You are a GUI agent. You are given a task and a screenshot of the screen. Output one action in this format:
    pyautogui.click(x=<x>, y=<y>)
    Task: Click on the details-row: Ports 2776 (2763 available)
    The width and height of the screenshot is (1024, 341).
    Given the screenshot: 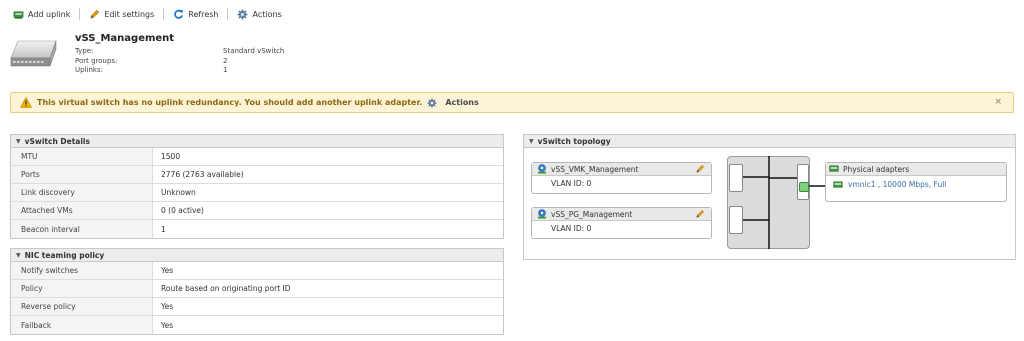 What is the action you would take?
    pyautogui.click(x=257, y=175)
    